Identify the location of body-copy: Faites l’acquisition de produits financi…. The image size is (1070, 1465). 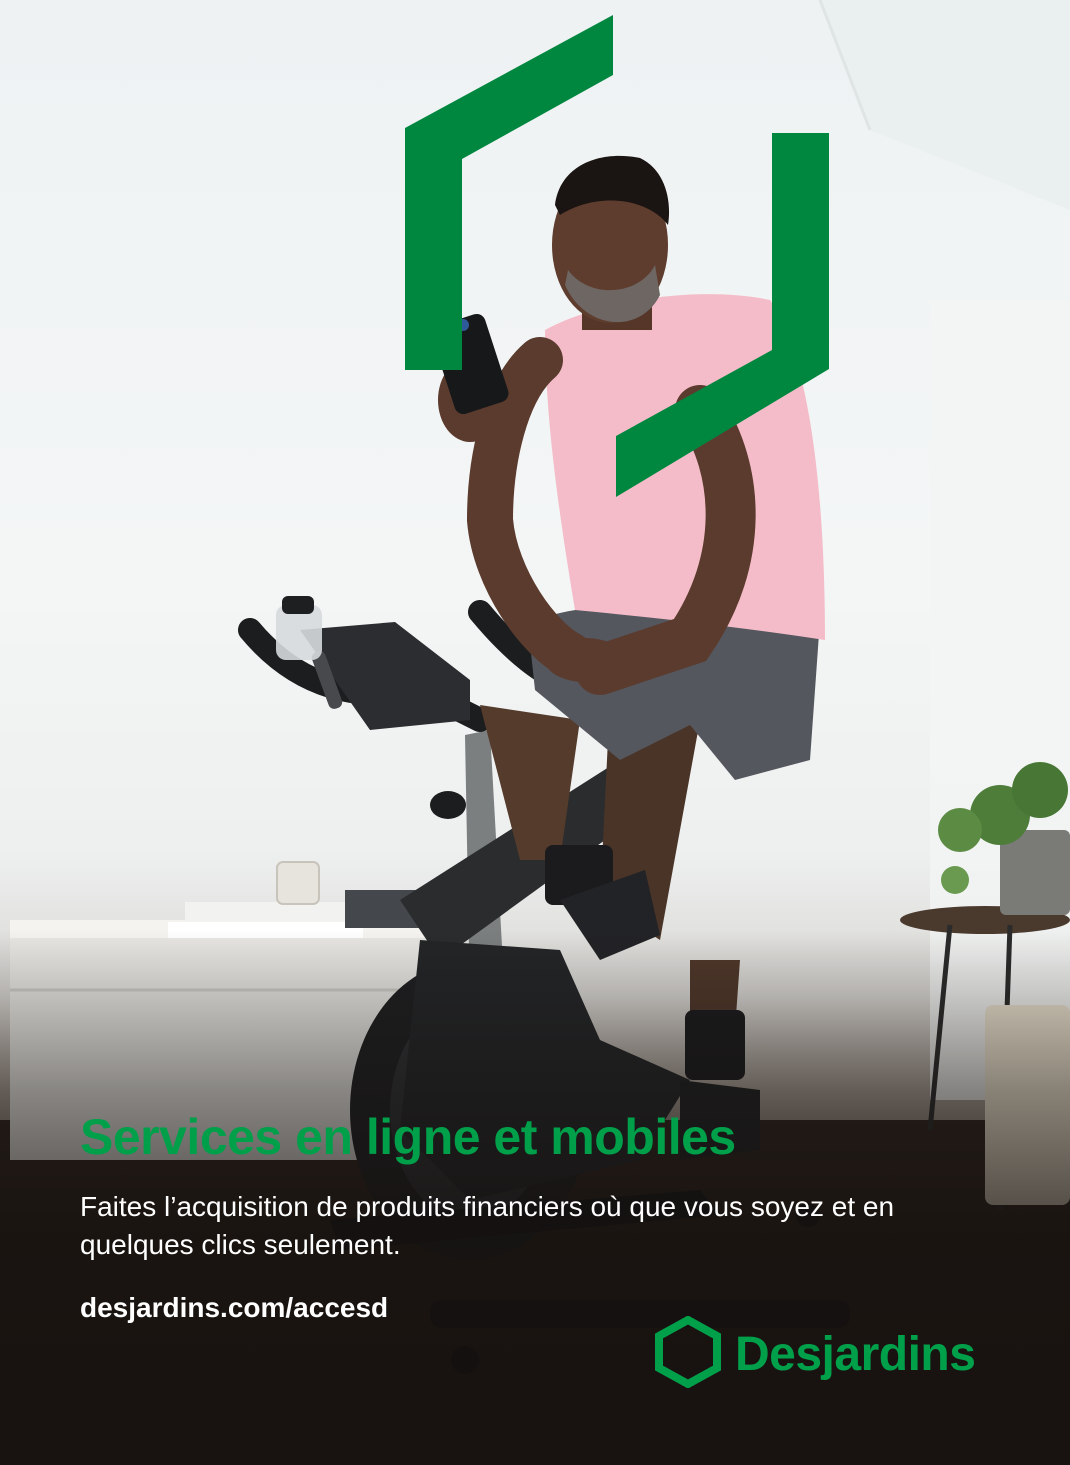
(487, 1225).